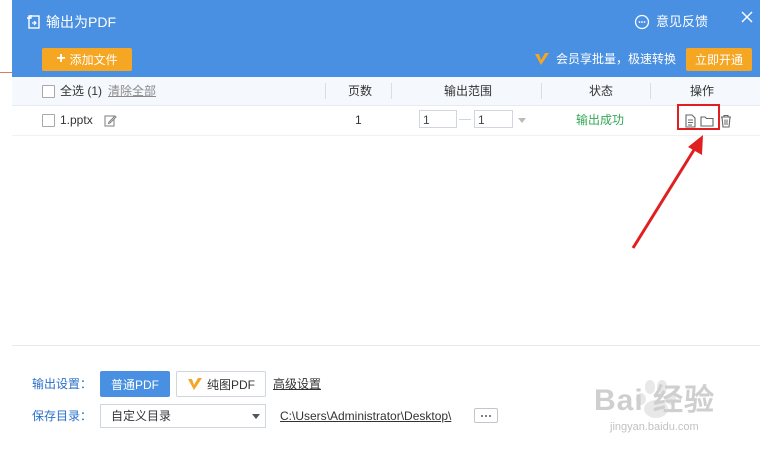 The height and width of the screenshot is (454, 760). I want to click on save-path-link: C:\Users\Administrator\Desktop\, so click(374, 416).